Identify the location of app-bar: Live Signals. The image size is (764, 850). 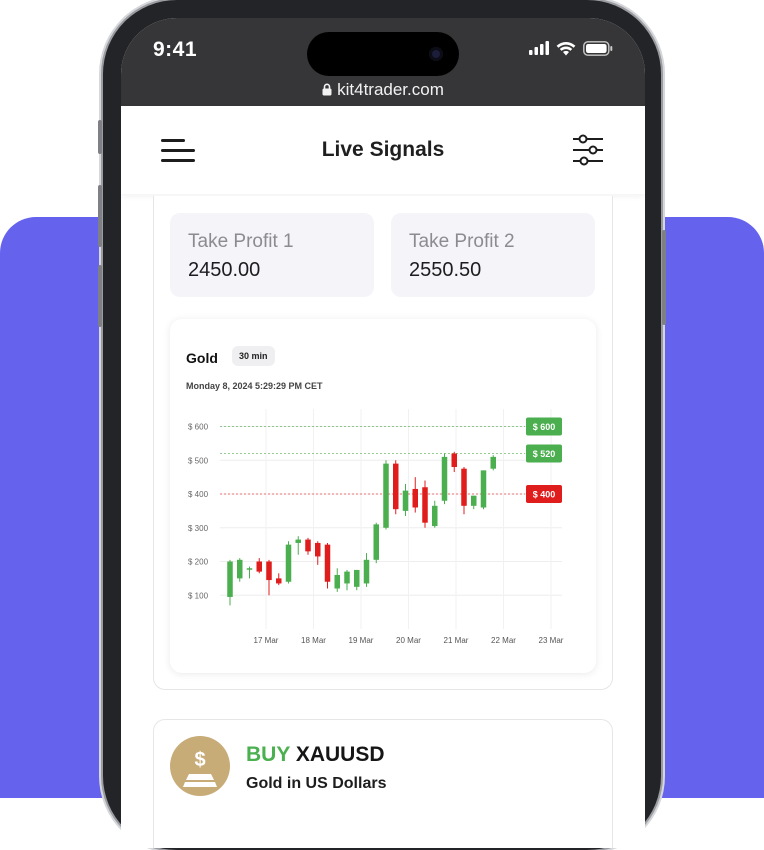
(383, 150).